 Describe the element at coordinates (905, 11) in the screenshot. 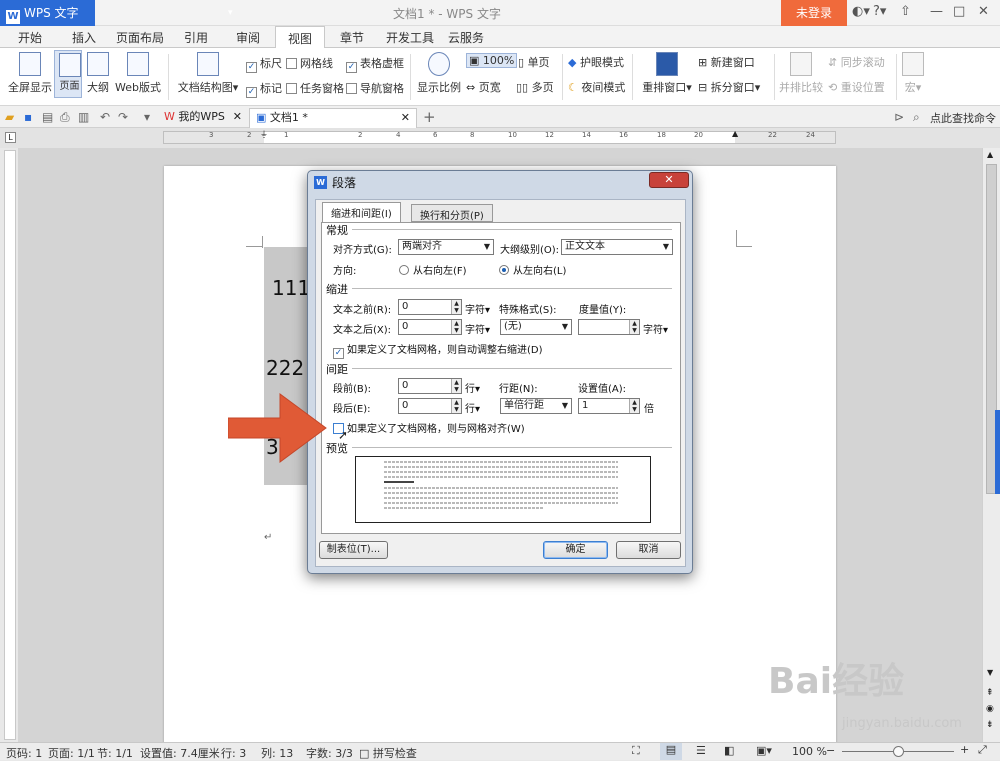

I see `upload-icon: ⇧` at that location.